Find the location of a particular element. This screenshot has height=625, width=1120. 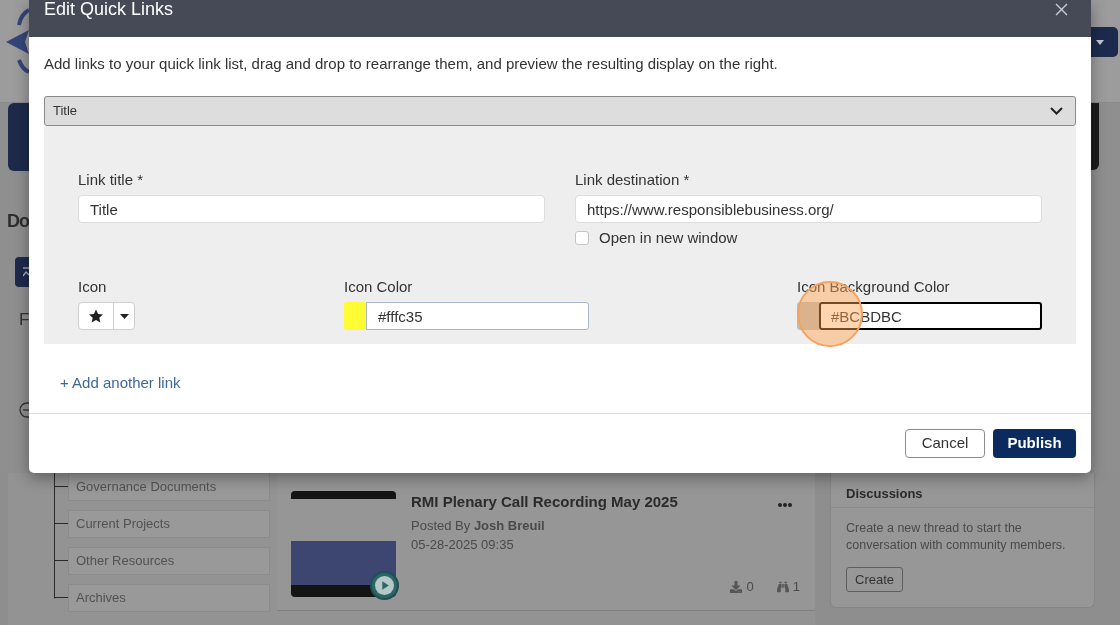

checkbox is located at coordinates (582, 238).